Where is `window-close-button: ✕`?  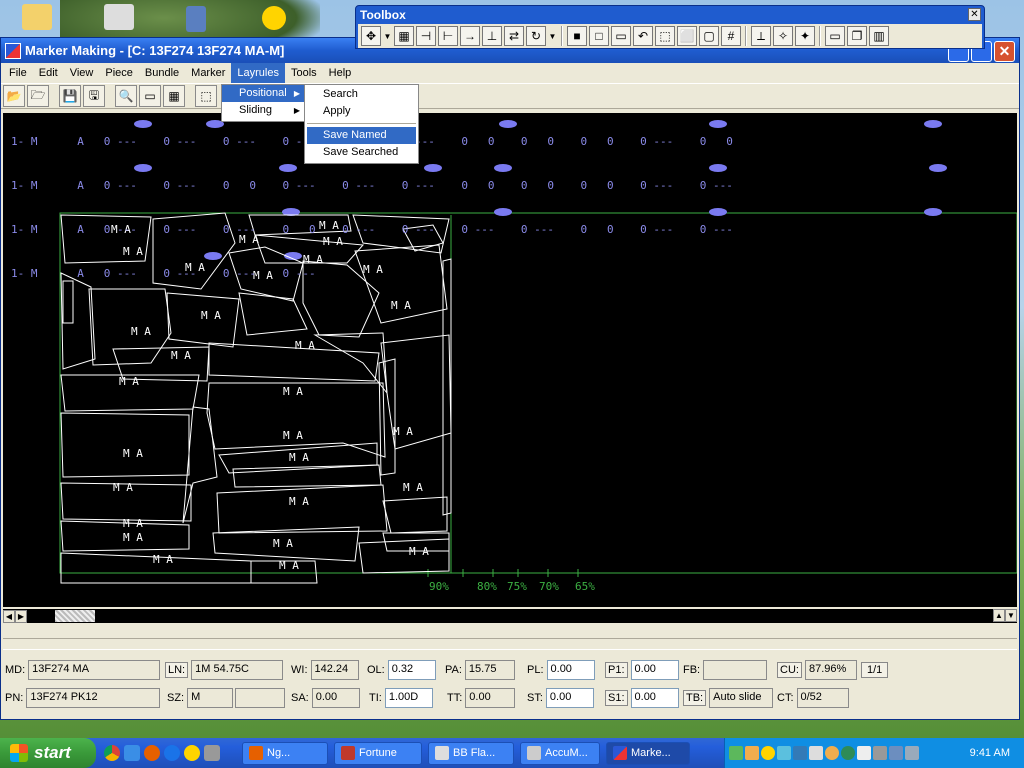
window-close-button: ✕ is located at coordinates (1004, 51).